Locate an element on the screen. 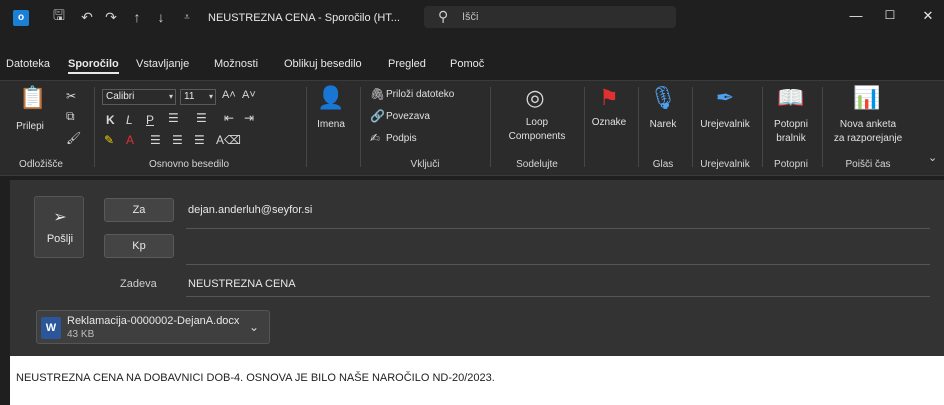  send-button: ➢ Pošlji is located at coordinates (59, 227).